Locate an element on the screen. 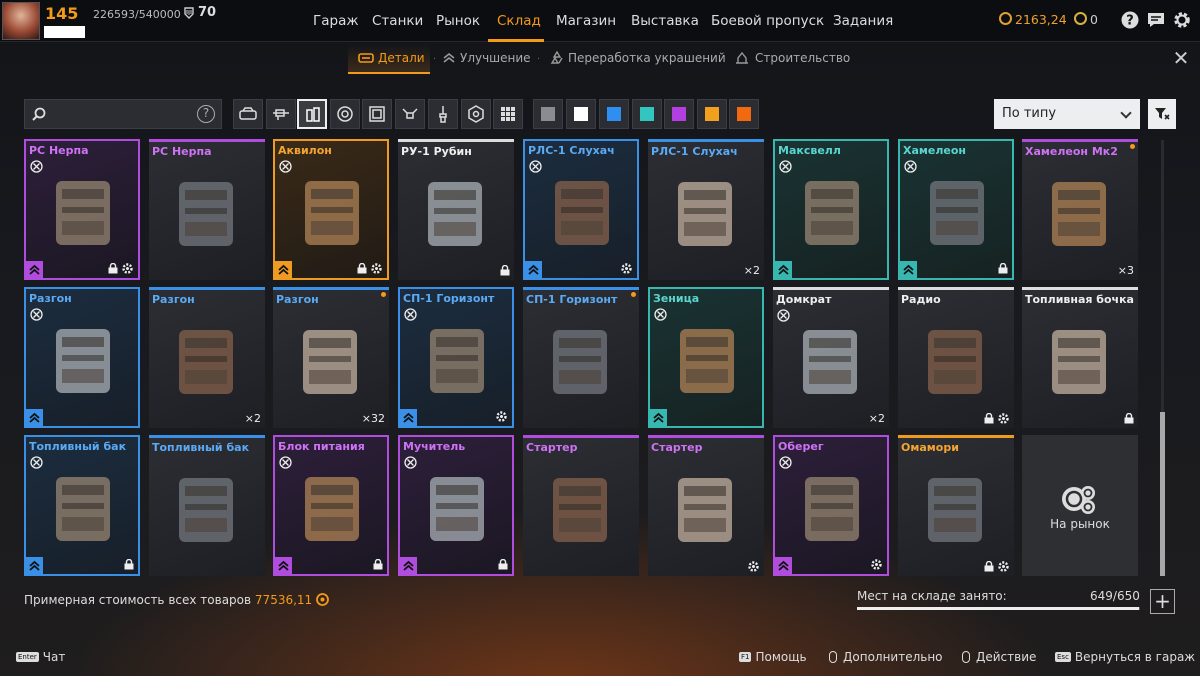 Image resolution: width=1200 pixels, height=676 pixels. nav-exhibition: Выставка is located at coordinates (665, 21).